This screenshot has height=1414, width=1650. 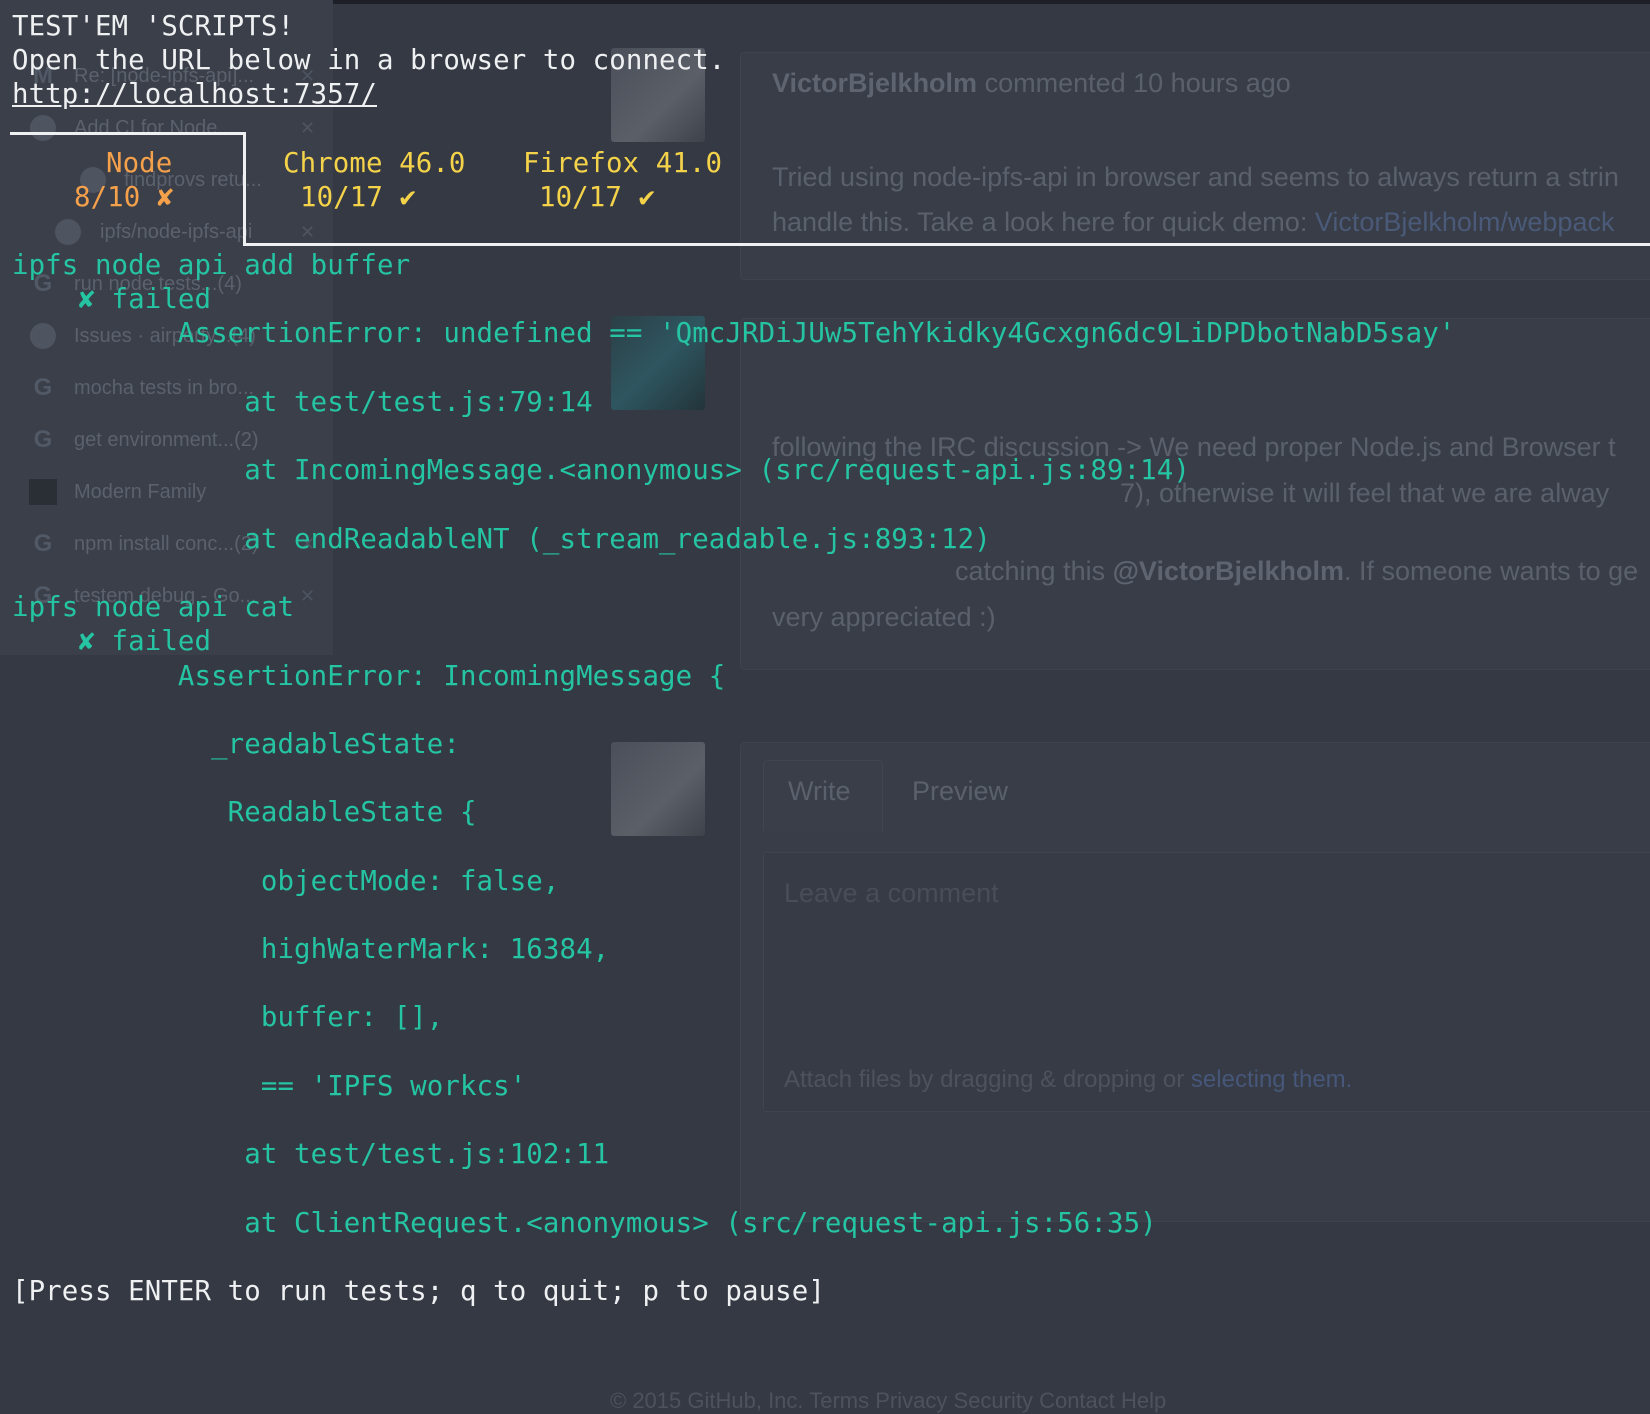 I want to click on comment-link: VictorBjelkholm/webpack, so click(x=1465, y=222).